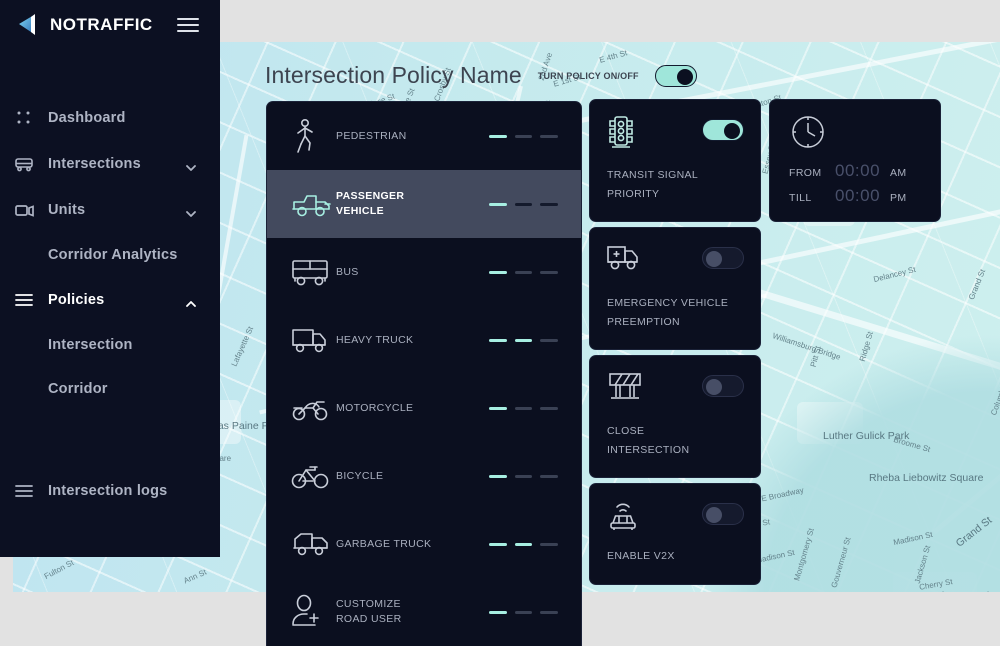 This screenshot has width=1000, height=646. Describe the element at coordinates (424, 340) in the screenshot. I see `road-user-row: HEAVY TRUCK` at that location.